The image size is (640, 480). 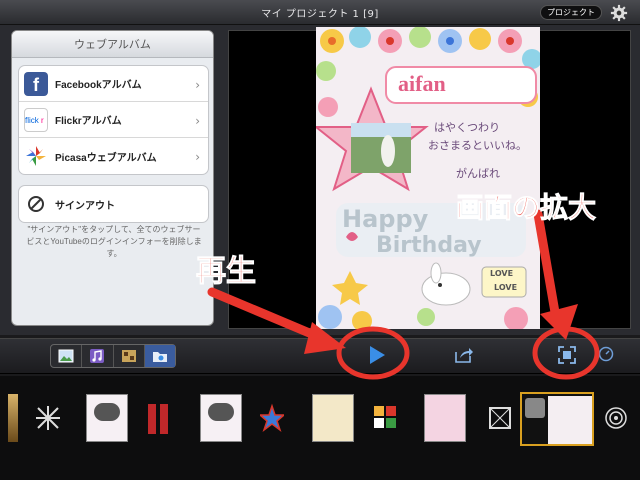 What do you see at coordinates (226, 272) in the screenshot?
I see `play-annotation-label: 再生` at bounding box center [226, 272].